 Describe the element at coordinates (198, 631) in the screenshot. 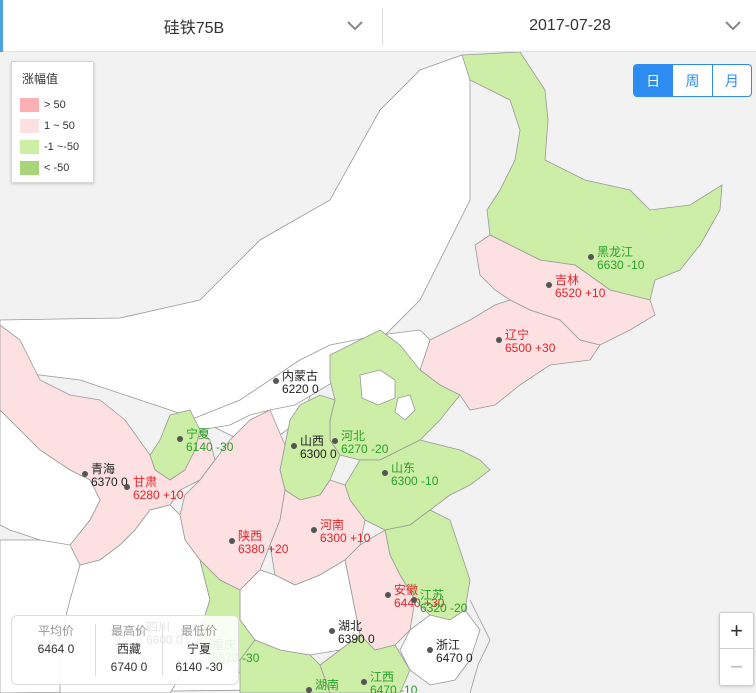

I see `min-price-label: 最低价` at that location.